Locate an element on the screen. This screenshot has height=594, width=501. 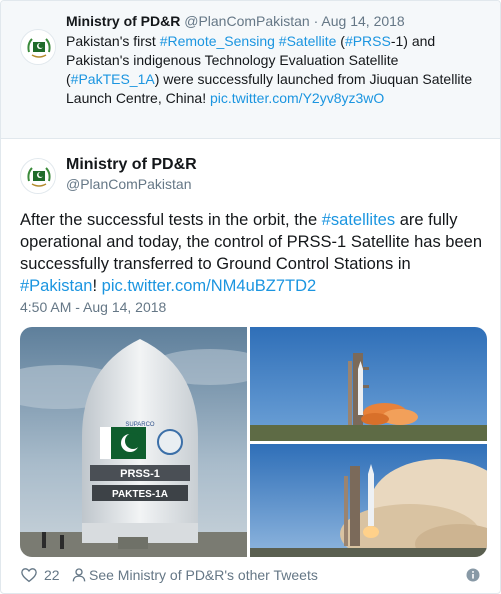
tweet-link: #satellites is located at coordinates (358, 220).